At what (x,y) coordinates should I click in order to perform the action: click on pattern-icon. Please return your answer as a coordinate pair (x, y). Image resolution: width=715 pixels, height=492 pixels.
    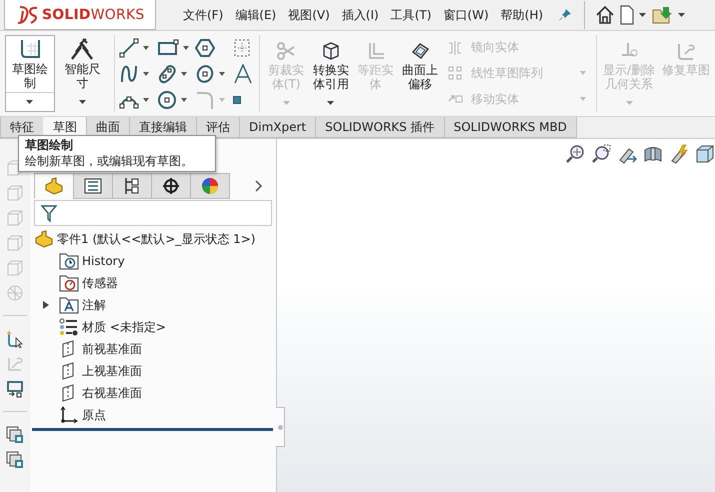
    Looking at the image, I should click on (455, 73).